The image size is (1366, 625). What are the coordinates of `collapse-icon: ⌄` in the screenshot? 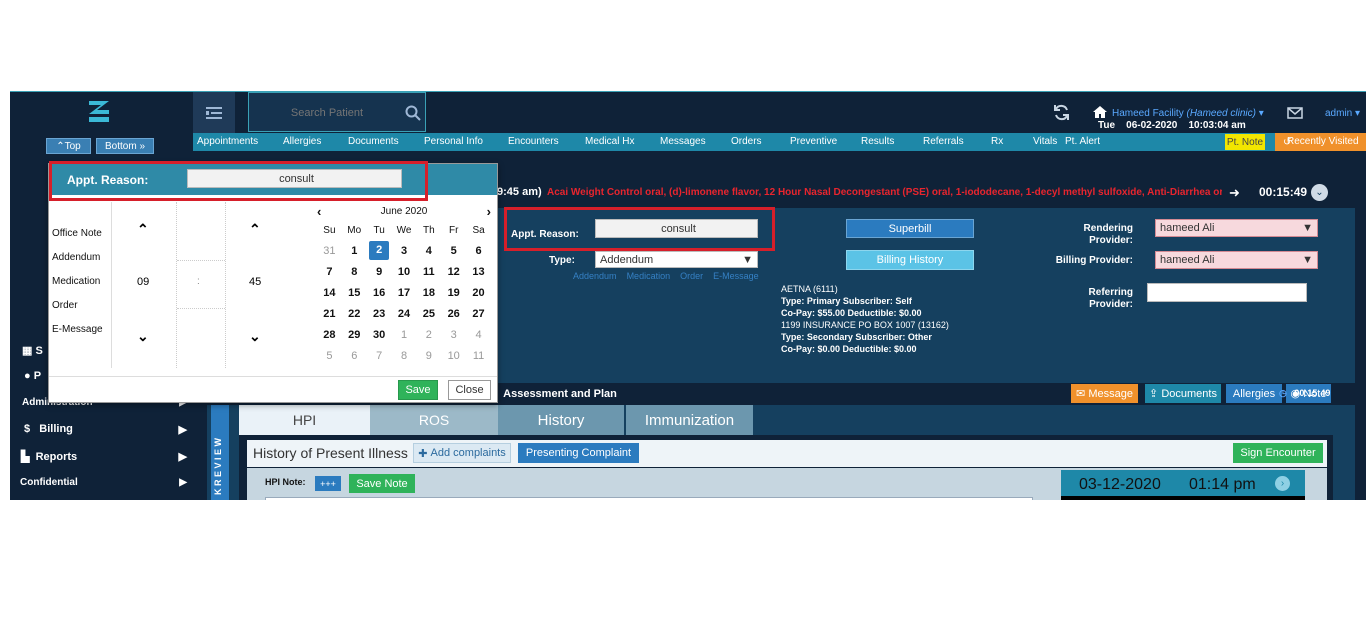 It's located at (1319, 192).